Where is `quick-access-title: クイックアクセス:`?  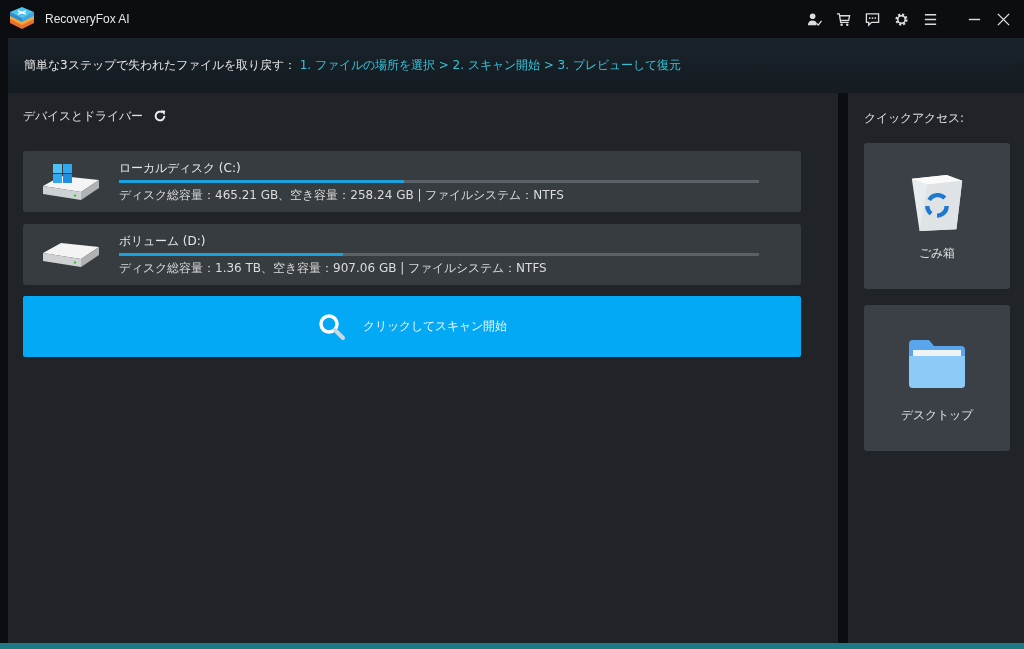 quick-access-title: クイックアクセス: is located at coordinates (915, 118).